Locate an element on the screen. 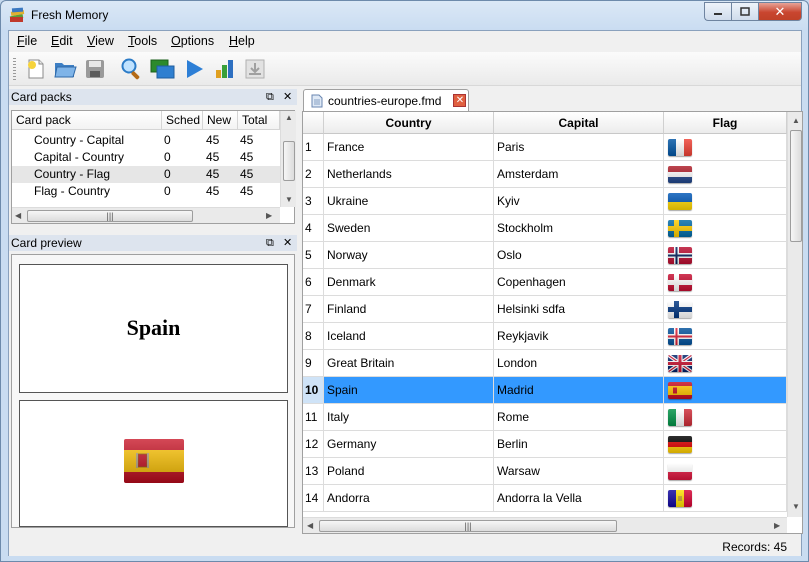 This screenshot has height=562, width=809. table-row: 12 Germany Berlin is located at coordinates (545, 444).